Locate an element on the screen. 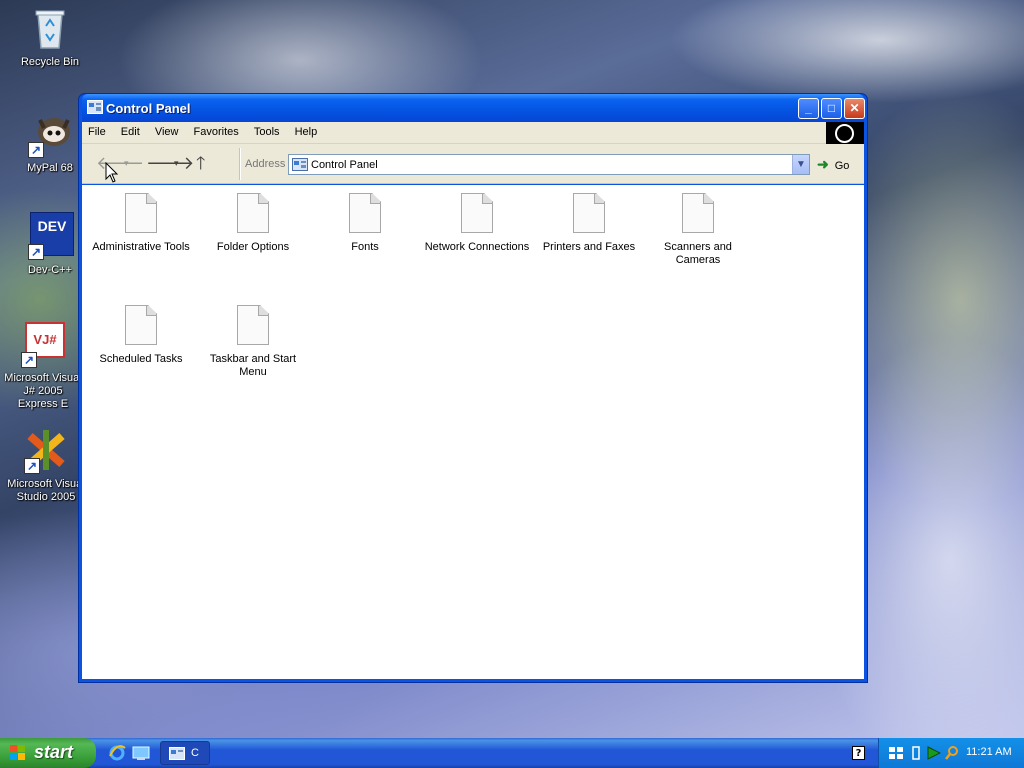 Image resolution: width=1024 pixels, height=768 pixels. list-item-network-connections: Network Connections is located at coordinates (477, 220).